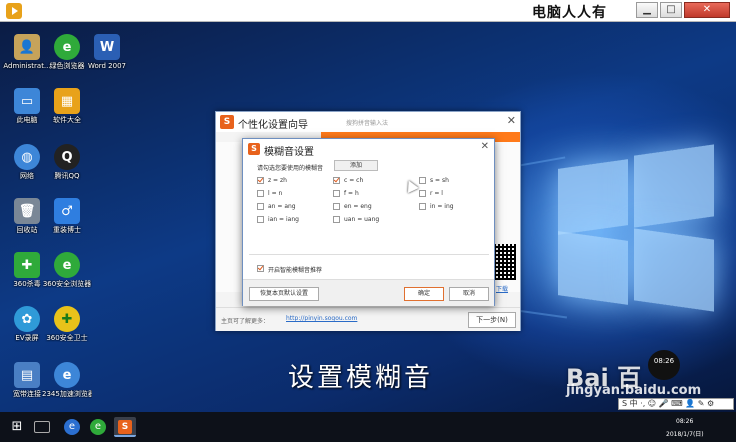 This screenshot has height=442, width=736. I want to click on close-button: ✕, so click(707, 10).